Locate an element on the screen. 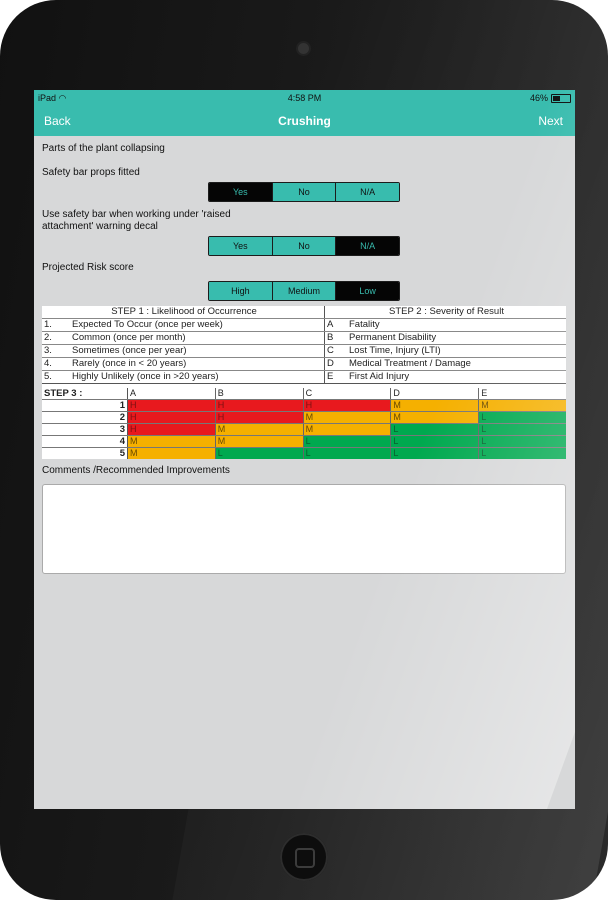 The width and height of the screenshot is (608, 900). likelihood-num: 1. is located at coordinates (48, 324).